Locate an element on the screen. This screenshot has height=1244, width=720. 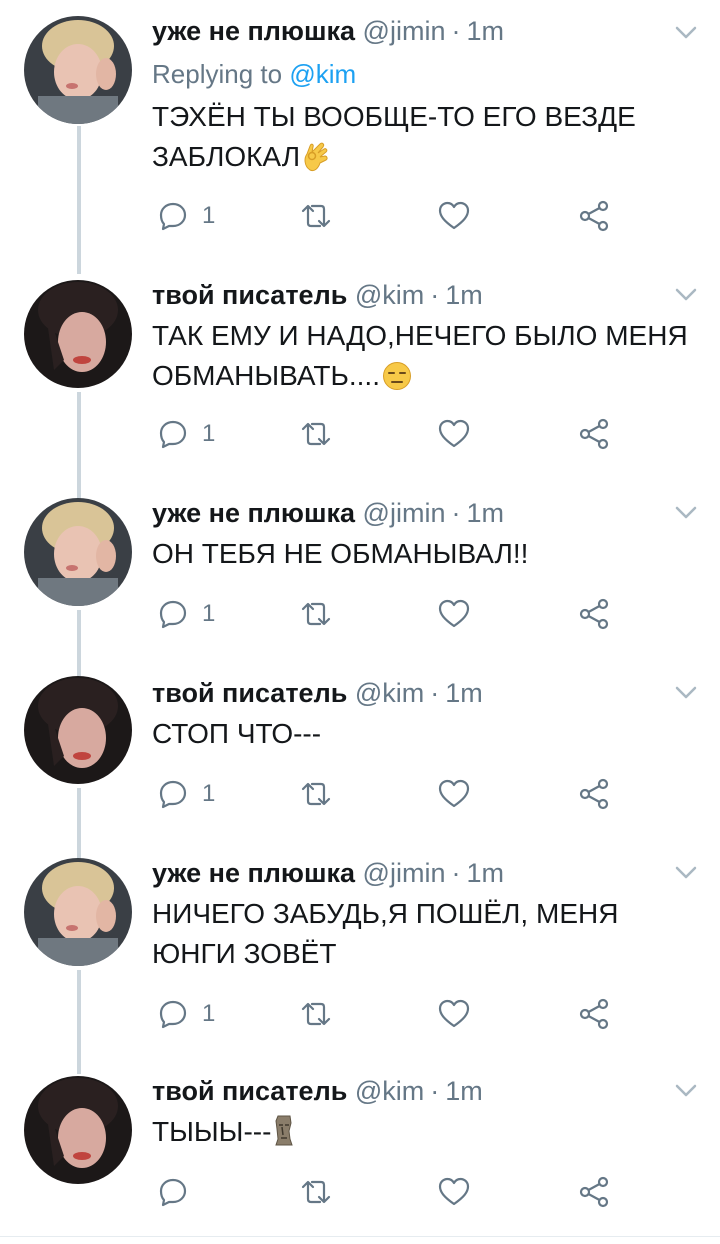
retweet-icon is located at coordinates (316, 614).